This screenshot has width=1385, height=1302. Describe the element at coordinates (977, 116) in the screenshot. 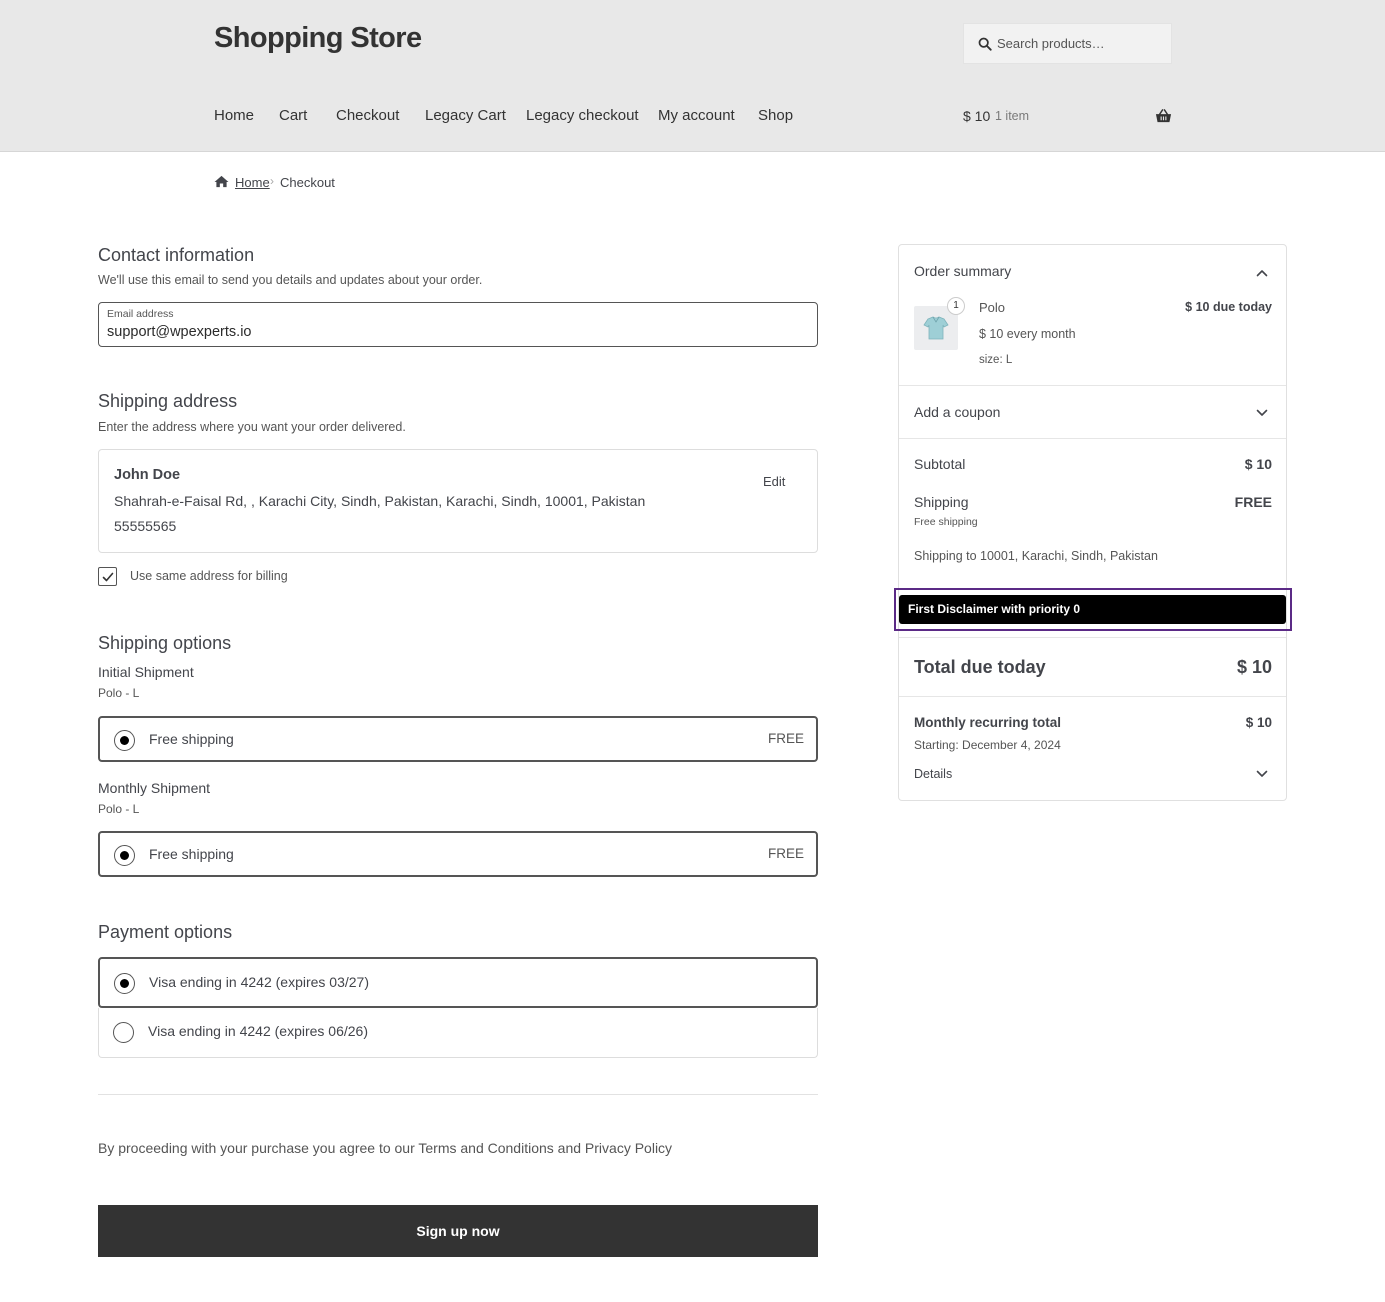

I see `cart-amount: $ 10` at that location.